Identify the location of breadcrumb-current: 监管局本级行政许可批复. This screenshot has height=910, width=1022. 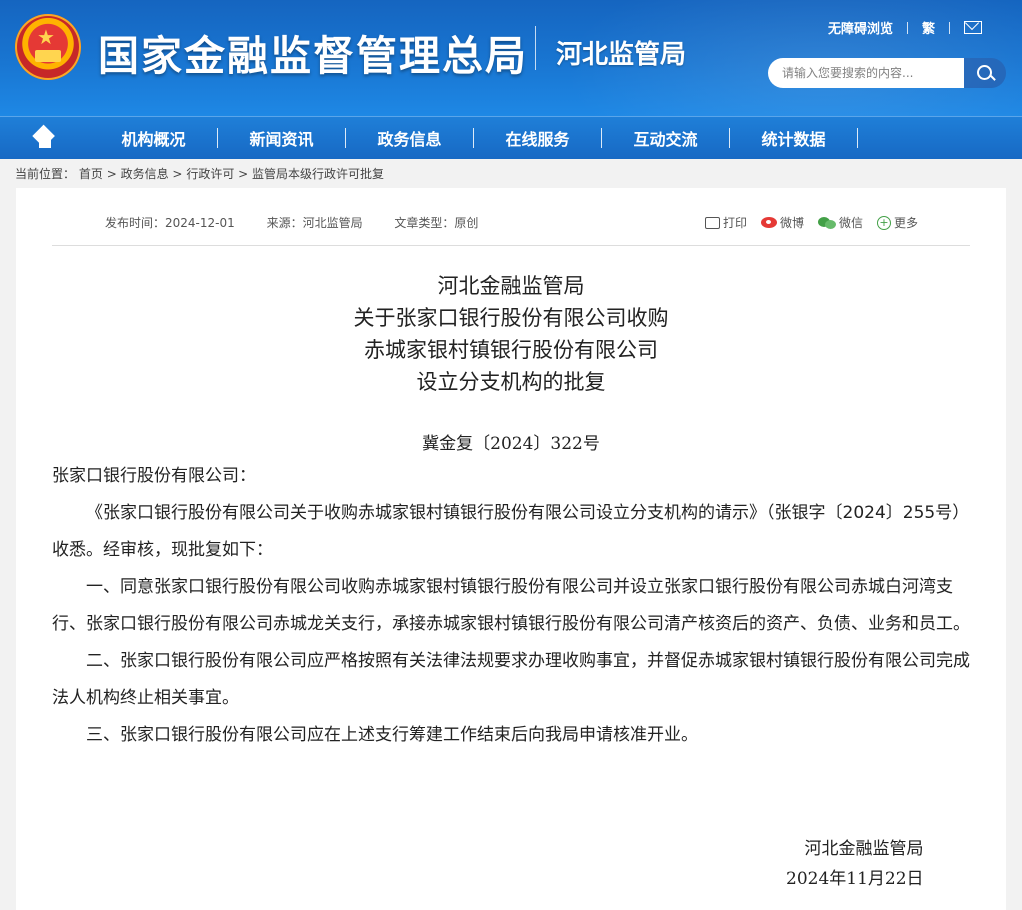
(318, 174).